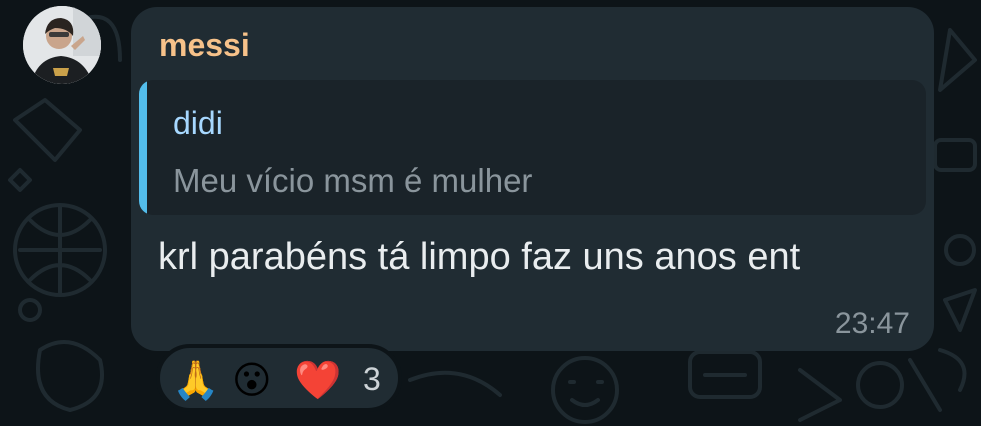  What do you see at coordinates (279, 378) in the screenshot?
I see `reactions-pill: 🙏 😮 ❤️ 3` at bounding box center [279, 378].